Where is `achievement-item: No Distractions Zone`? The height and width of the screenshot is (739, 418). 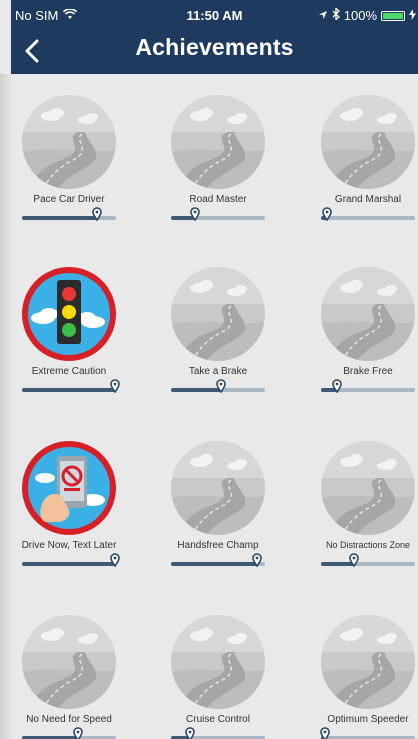
achievement-item: No Distractions Zone is located at coordinates (365, 520).